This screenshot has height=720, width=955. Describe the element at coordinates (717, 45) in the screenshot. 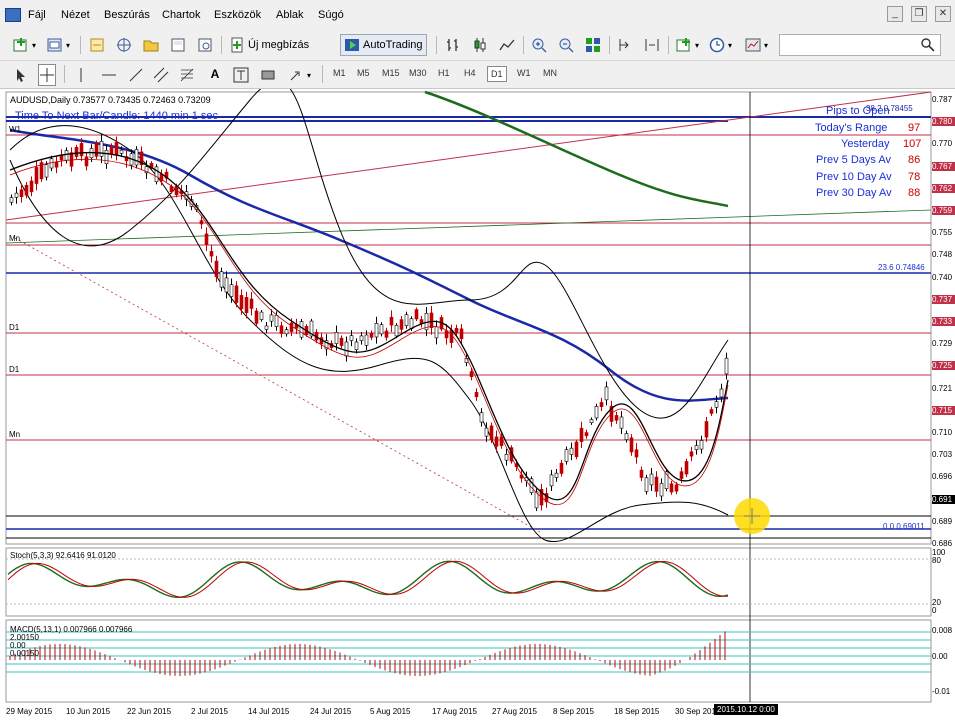

I see `clock-icon` at that location.